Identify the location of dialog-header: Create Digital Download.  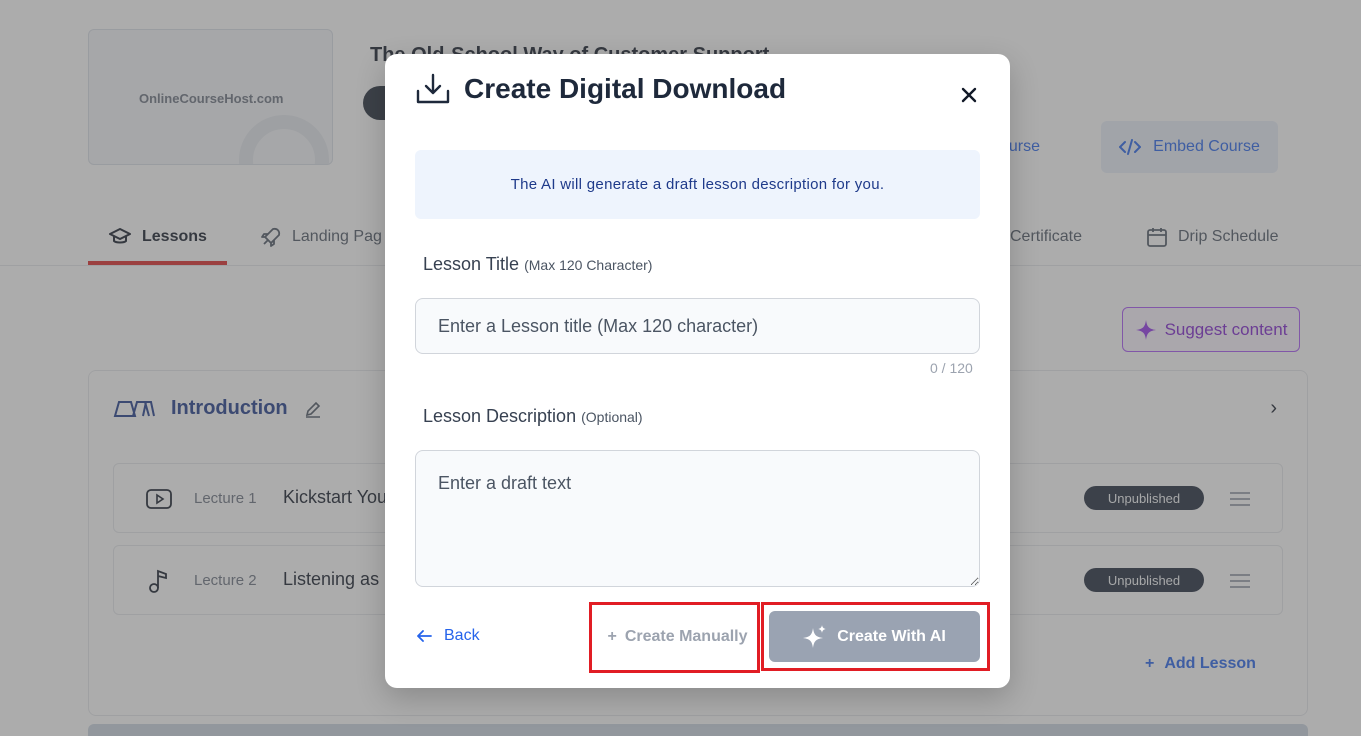
(601, 89).